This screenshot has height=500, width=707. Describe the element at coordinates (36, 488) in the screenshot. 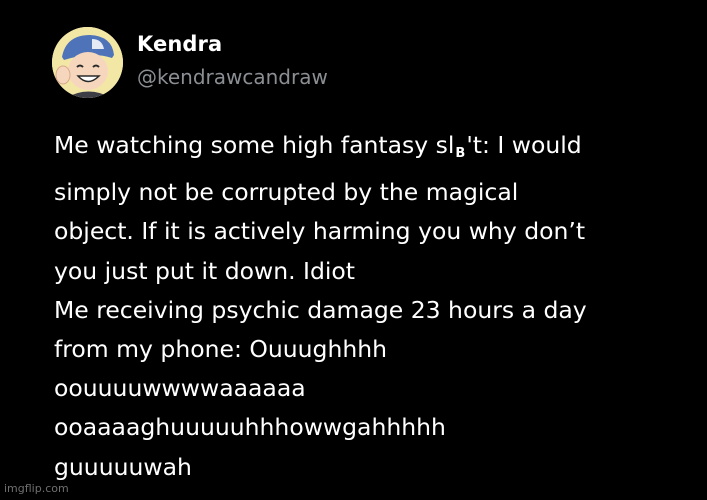

I see `watermark: imgflip.com` at that location.